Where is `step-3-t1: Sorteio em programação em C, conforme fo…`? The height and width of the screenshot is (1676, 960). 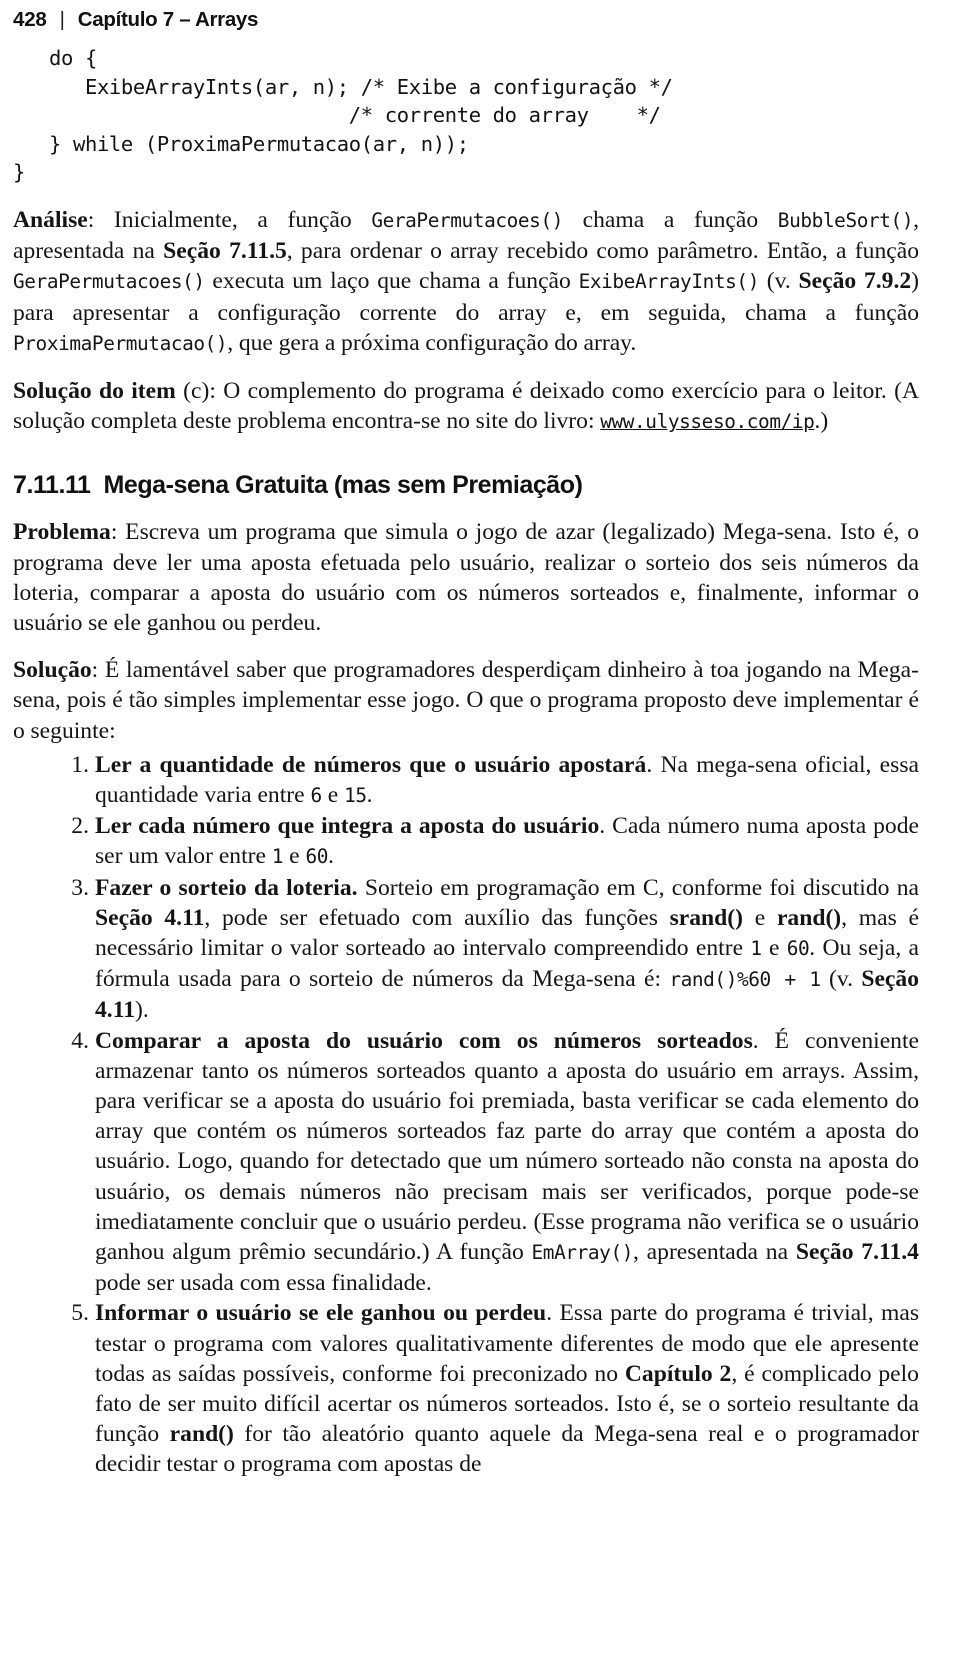
step-3-t1: Sorteio em programação em C, conforme fo… is located at coordinates (638, 887).